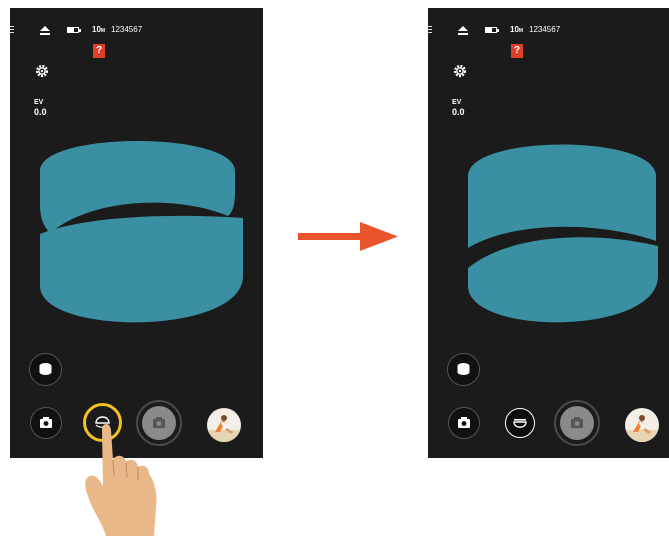 Image resolution: width=669 pixels, height=536 pixels. I want to click on shutter-button, so click(577, 423).